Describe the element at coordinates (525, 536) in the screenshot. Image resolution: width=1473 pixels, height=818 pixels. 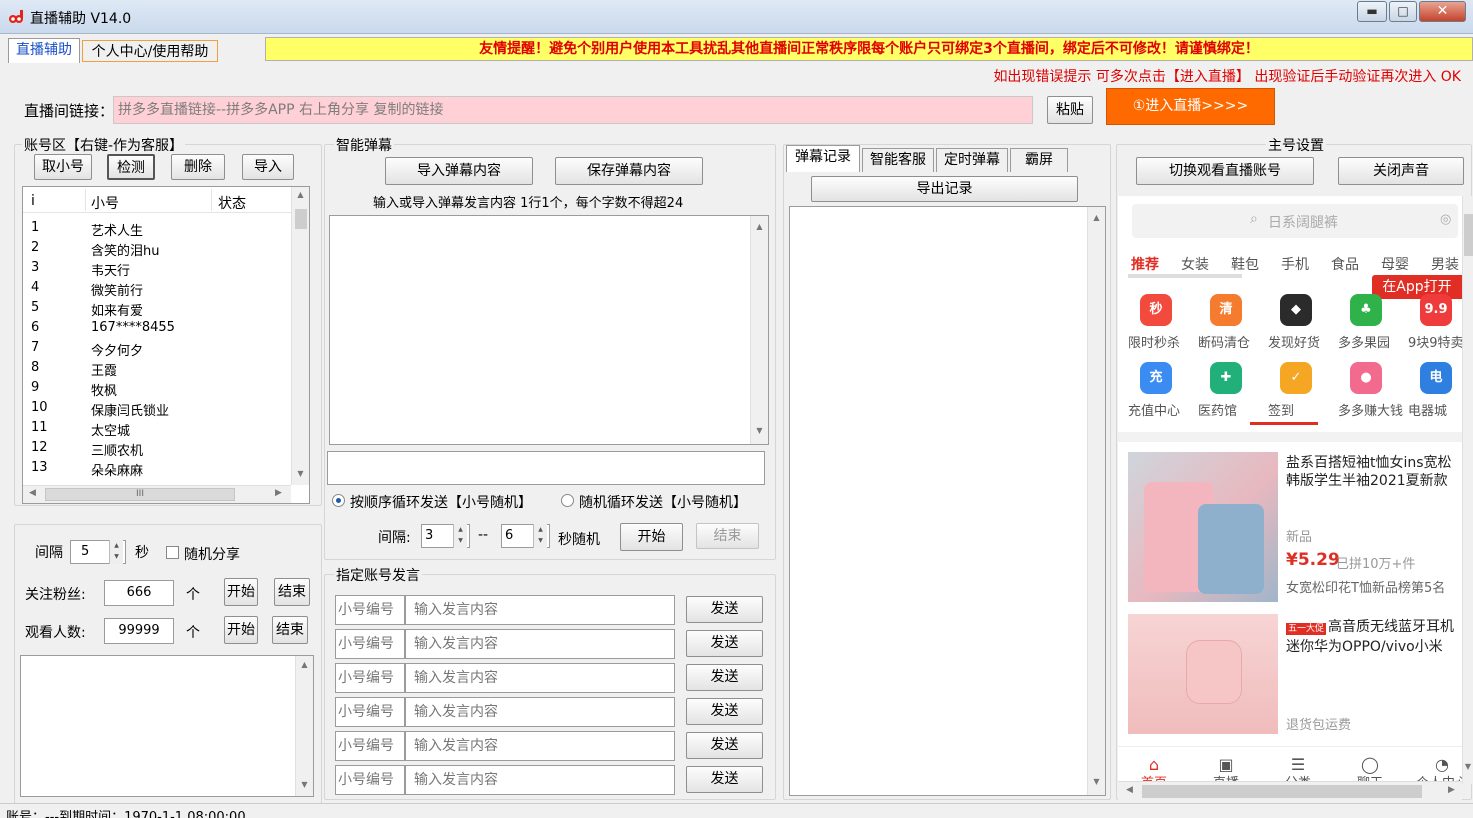
I see `danmu-max-input: 6 ▲ ▼` at that location.